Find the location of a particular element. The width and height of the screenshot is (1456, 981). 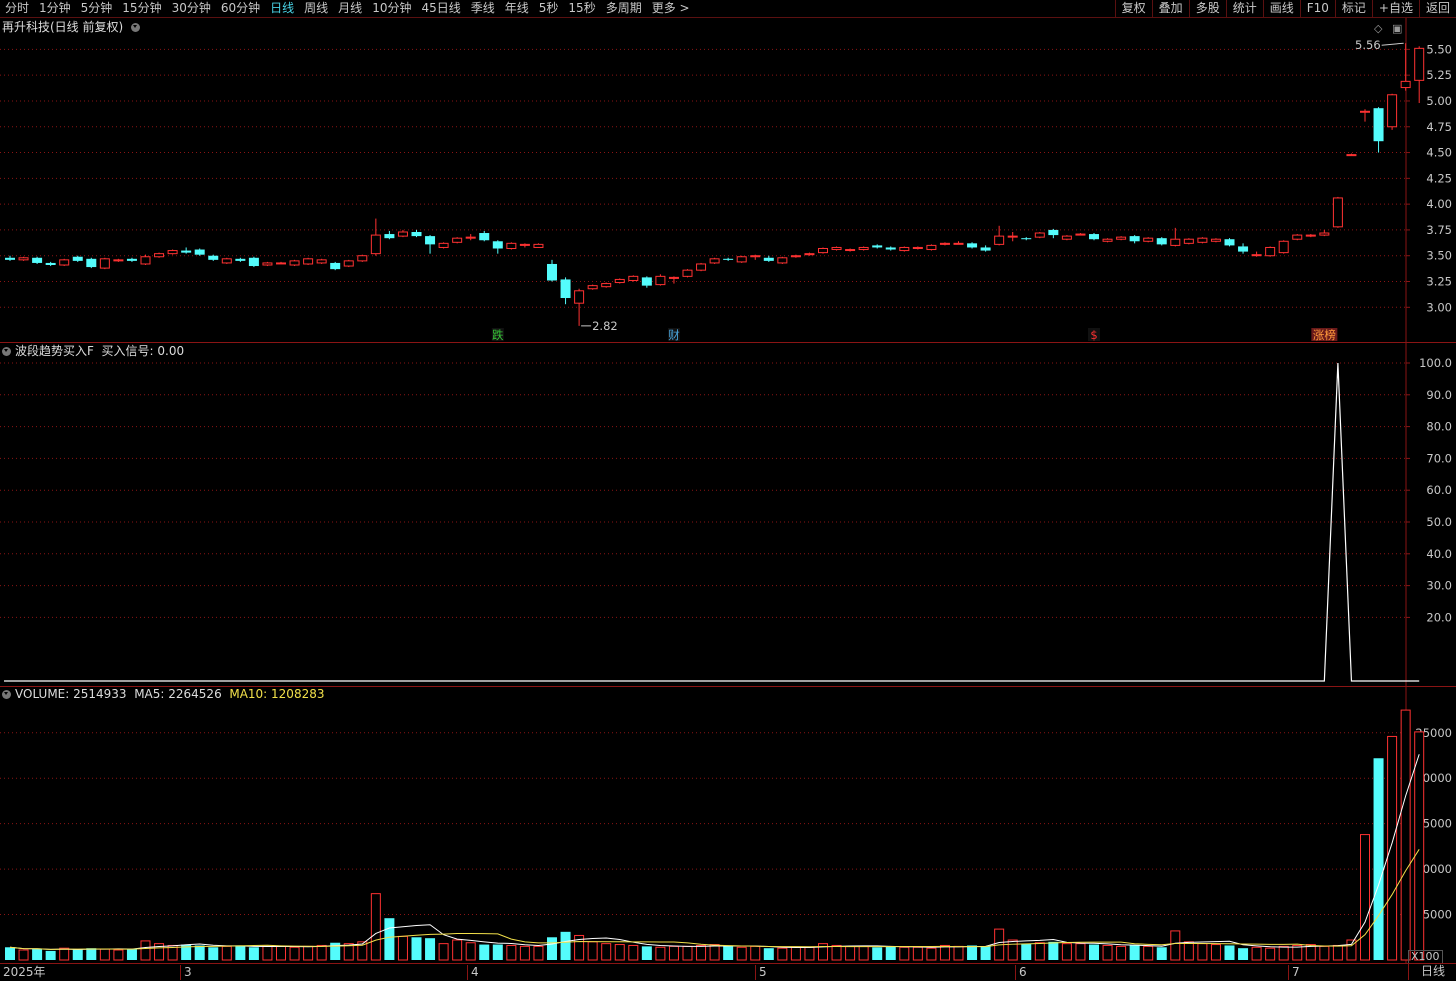

period-tab: 日线 is located at coordinates (282, 8).